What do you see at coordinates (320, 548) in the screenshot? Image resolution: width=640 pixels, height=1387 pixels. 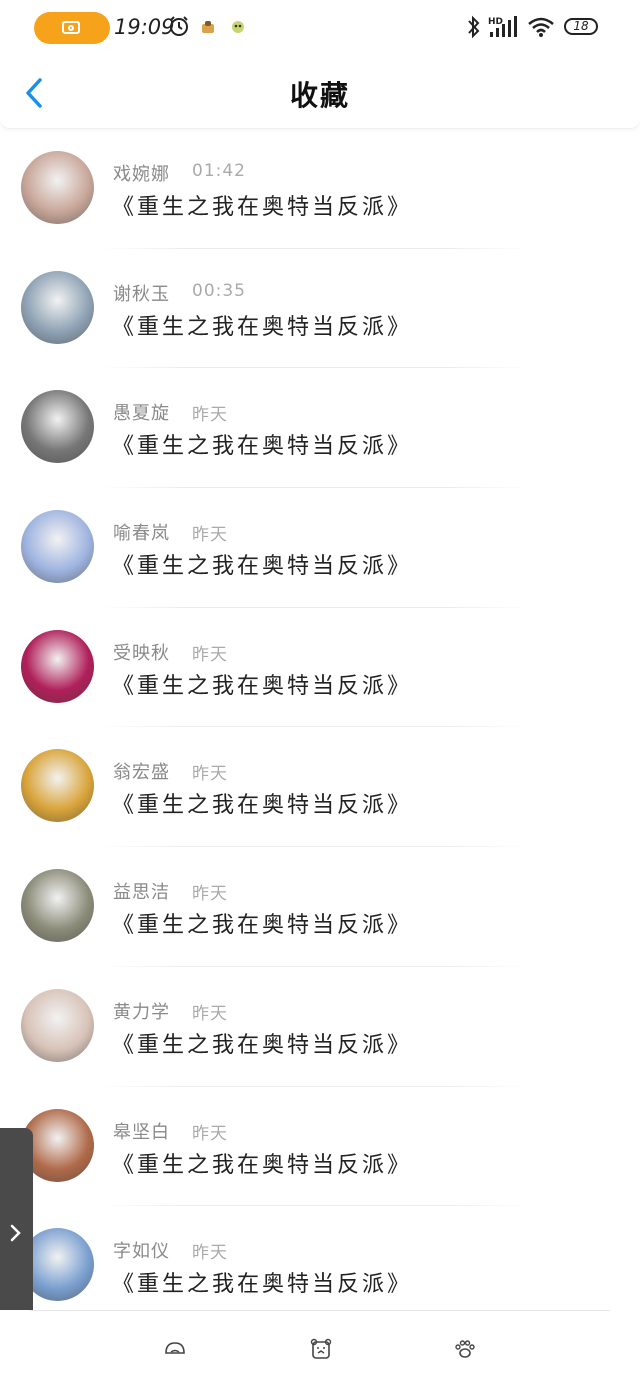 I see `list-item: 喻春岚 昨天《重生之我在奥特当反派》` at bounding box center [320, 548].